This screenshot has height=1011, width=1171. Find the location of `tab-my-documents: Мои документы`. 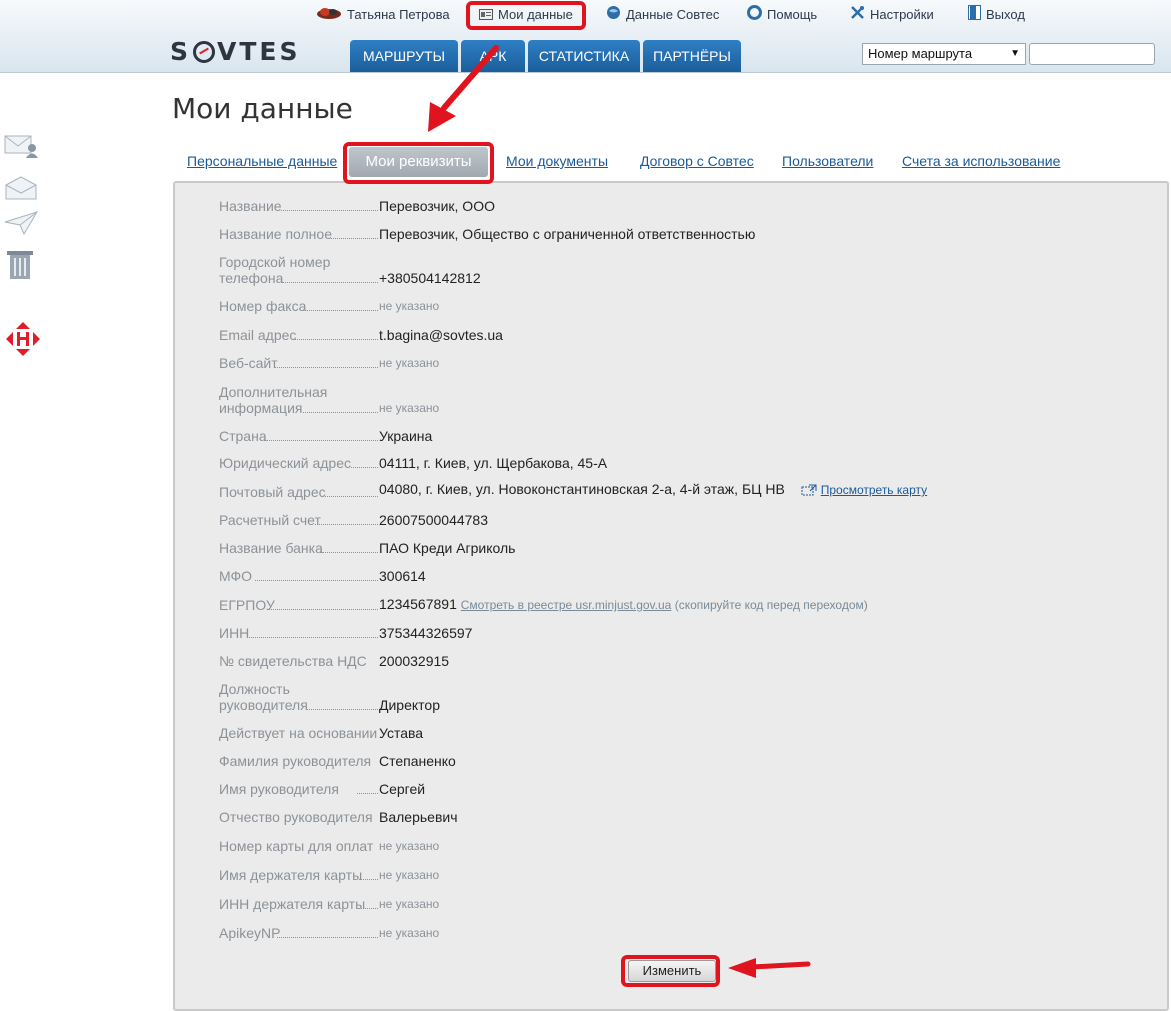

tab-my-documents: Мои документы is located at coordinates (557, 161).